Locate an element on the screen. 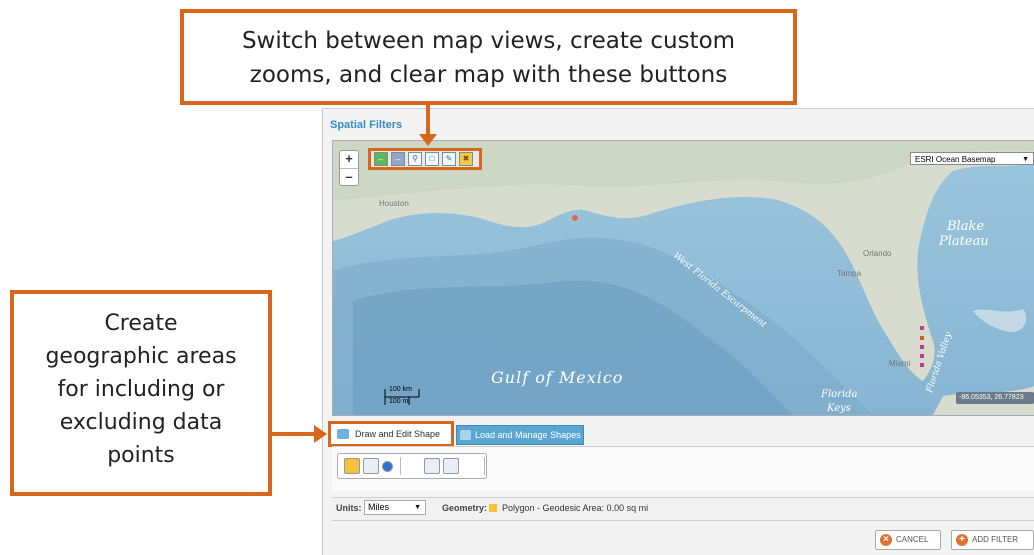 The height and width of the screenshot is (555, 1034). callout-left-line-4: excluding data is located at coordinates (141, 422).